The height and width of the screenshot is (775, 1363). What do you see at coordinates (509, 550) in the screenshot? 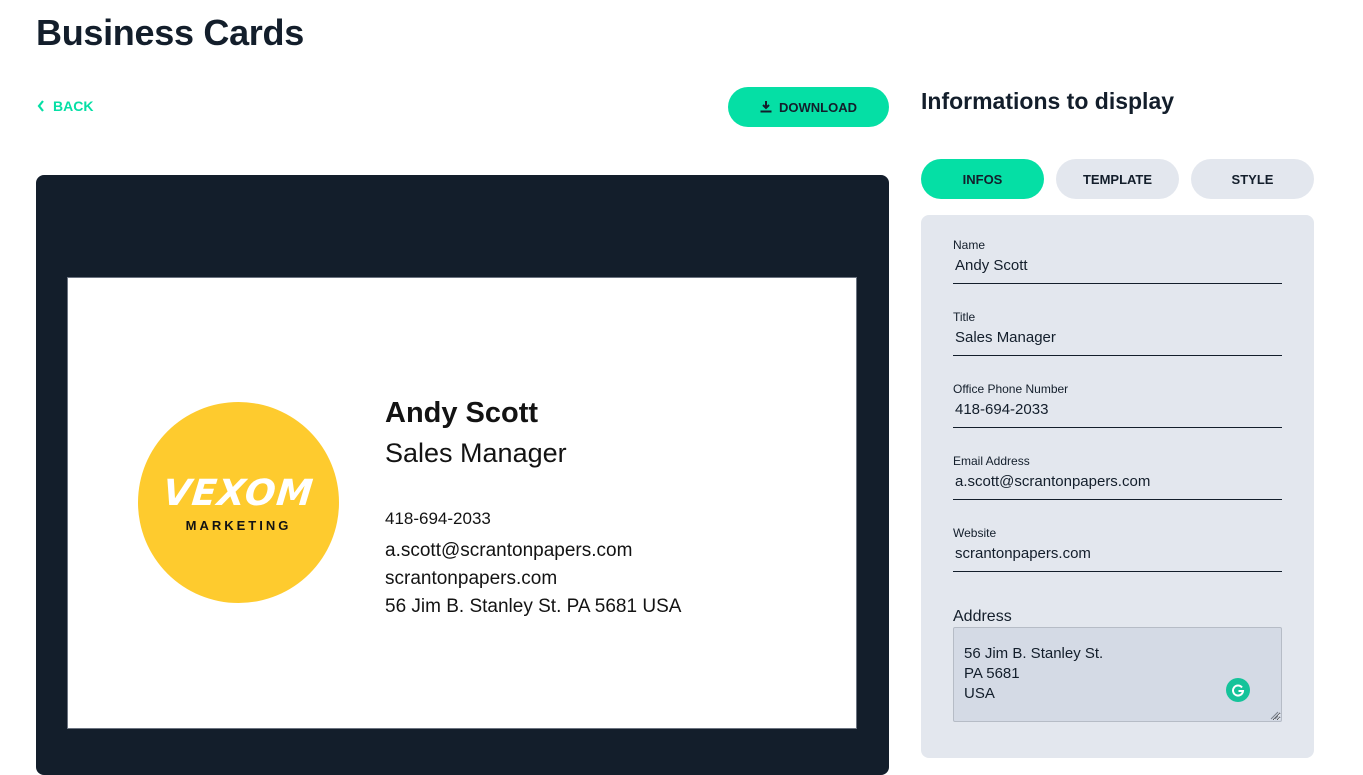
I see `card-email: a.scott@scrantonpapers.com` at bounding box center [509, 550].